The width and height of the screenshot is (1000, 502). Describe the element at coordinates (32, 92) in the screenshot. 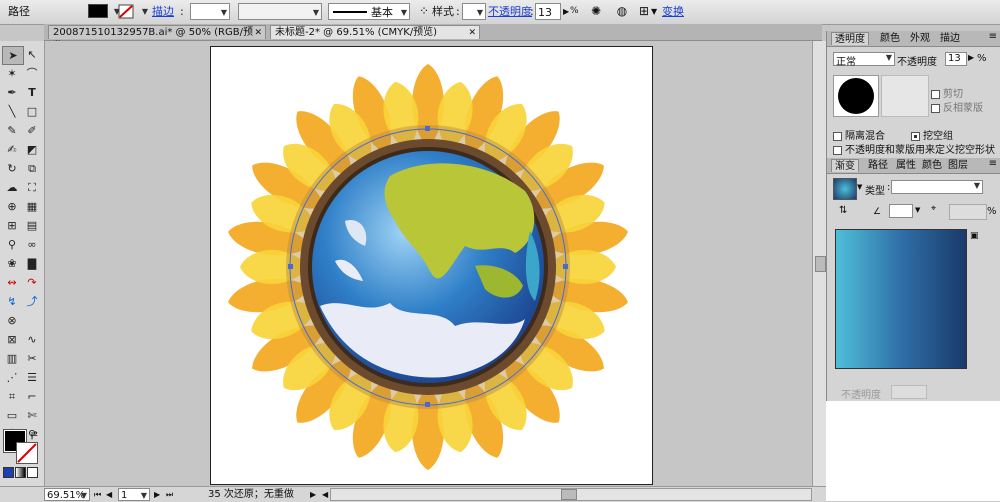

I see `type-tool-icon: T` at that location.